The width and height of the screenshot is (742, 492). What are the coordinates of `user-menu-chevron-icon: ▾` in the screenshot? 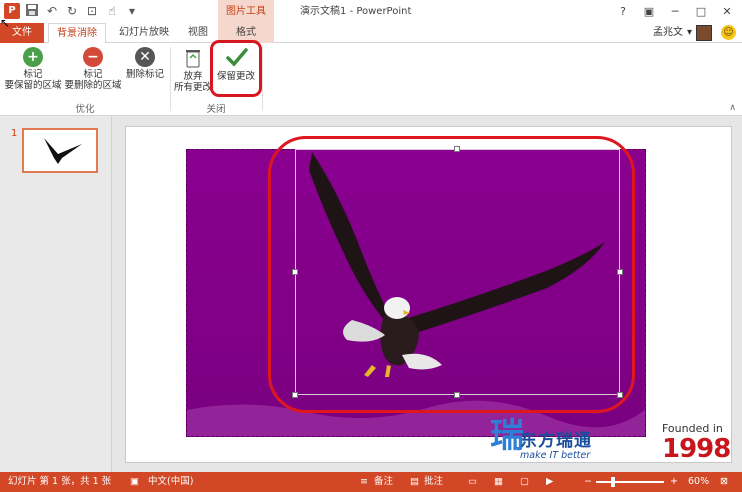 It's located at (689, 32).